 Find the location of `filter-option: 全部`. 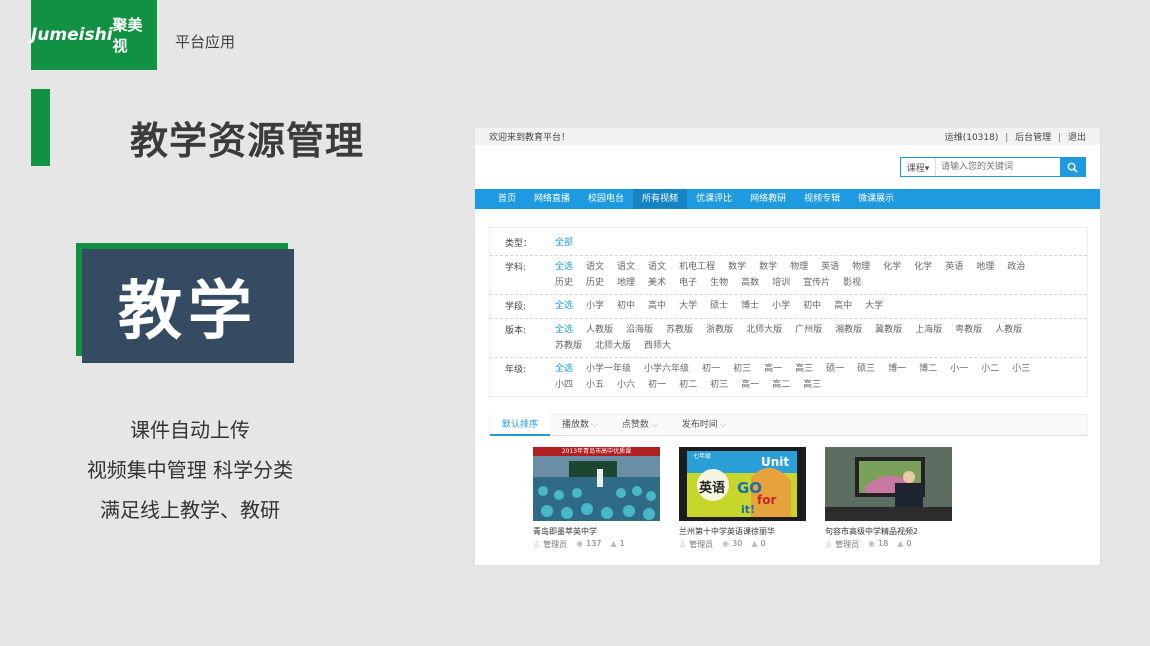

filter-option: 全部 is located at coordinates (564, 243).